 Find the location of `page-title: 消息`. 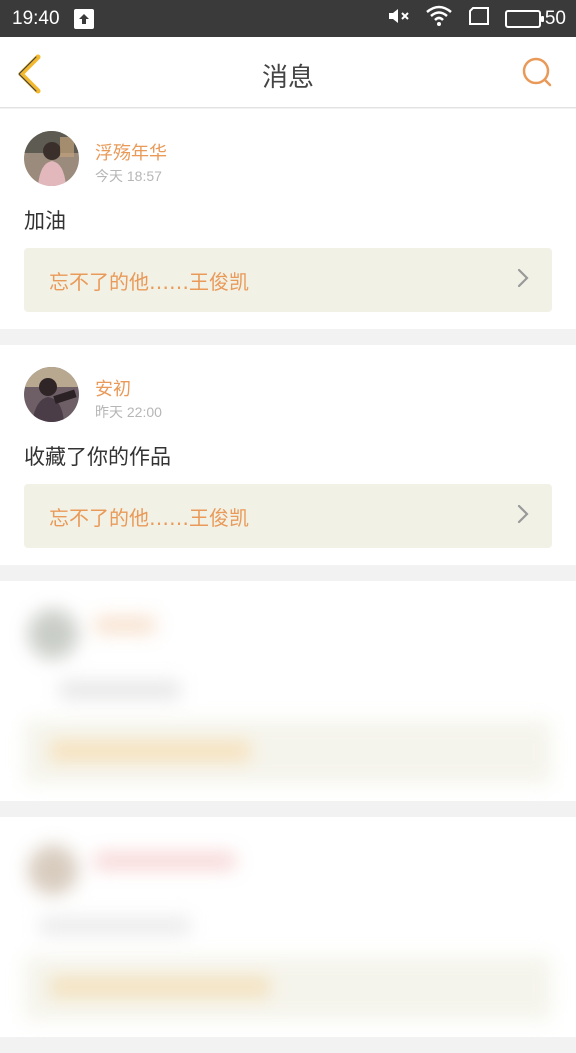

page-title: 消息 is located at coordinates (287, 78).